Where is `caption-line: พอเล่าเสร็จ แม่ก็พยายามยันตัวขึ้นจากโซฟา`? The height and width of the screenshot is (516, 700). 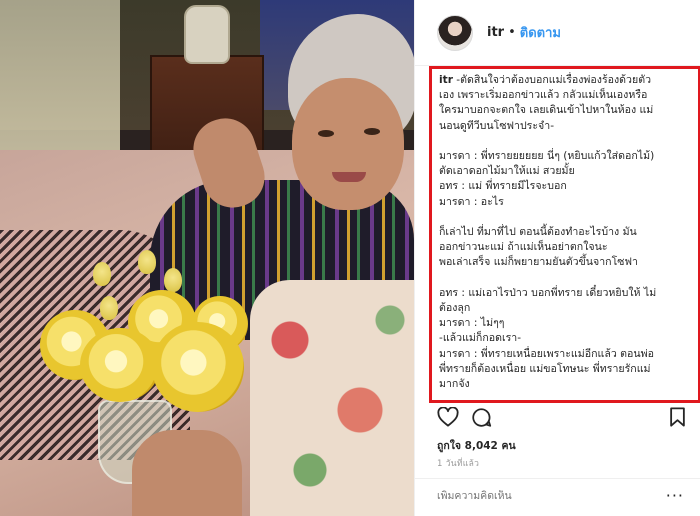
caption-line: พอเล่าเสร็จ แม่ก็พยายามยันตัวขึ้นจากโซฟา is located at coordinates (565, 262).